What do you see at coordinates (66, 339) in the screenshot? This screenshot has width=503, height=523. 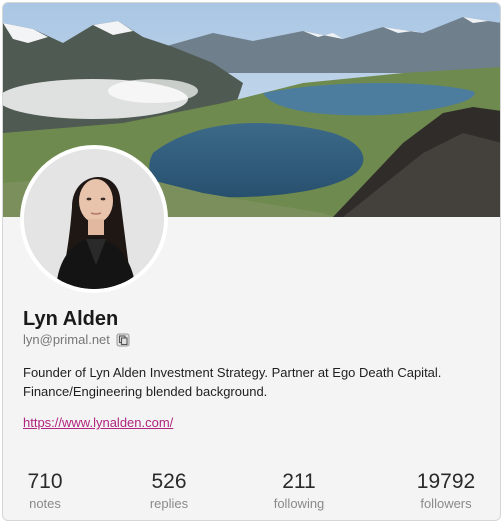 I see `profile-handle: lyn@primal.net` at bounding box center [66, 339].